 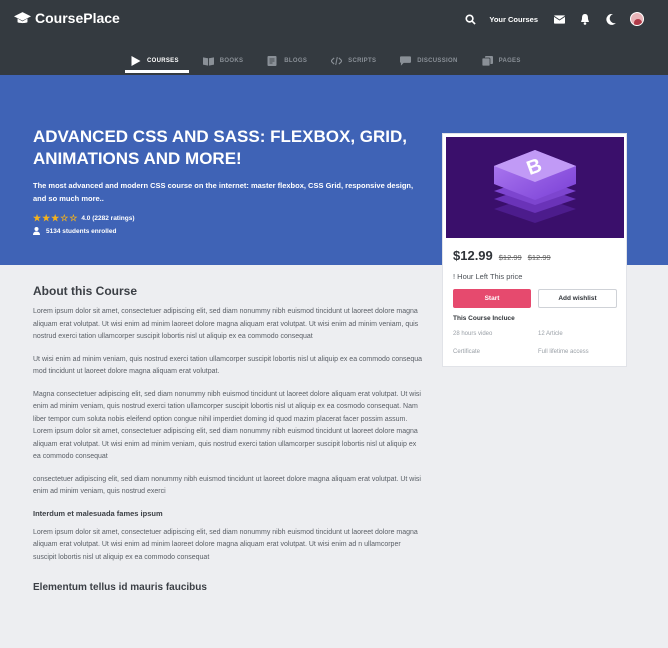 What do you see at coordinates (473, 334) in the screenshot?
I see `include-item: 28 hours video` at bounding box center [473, 334].